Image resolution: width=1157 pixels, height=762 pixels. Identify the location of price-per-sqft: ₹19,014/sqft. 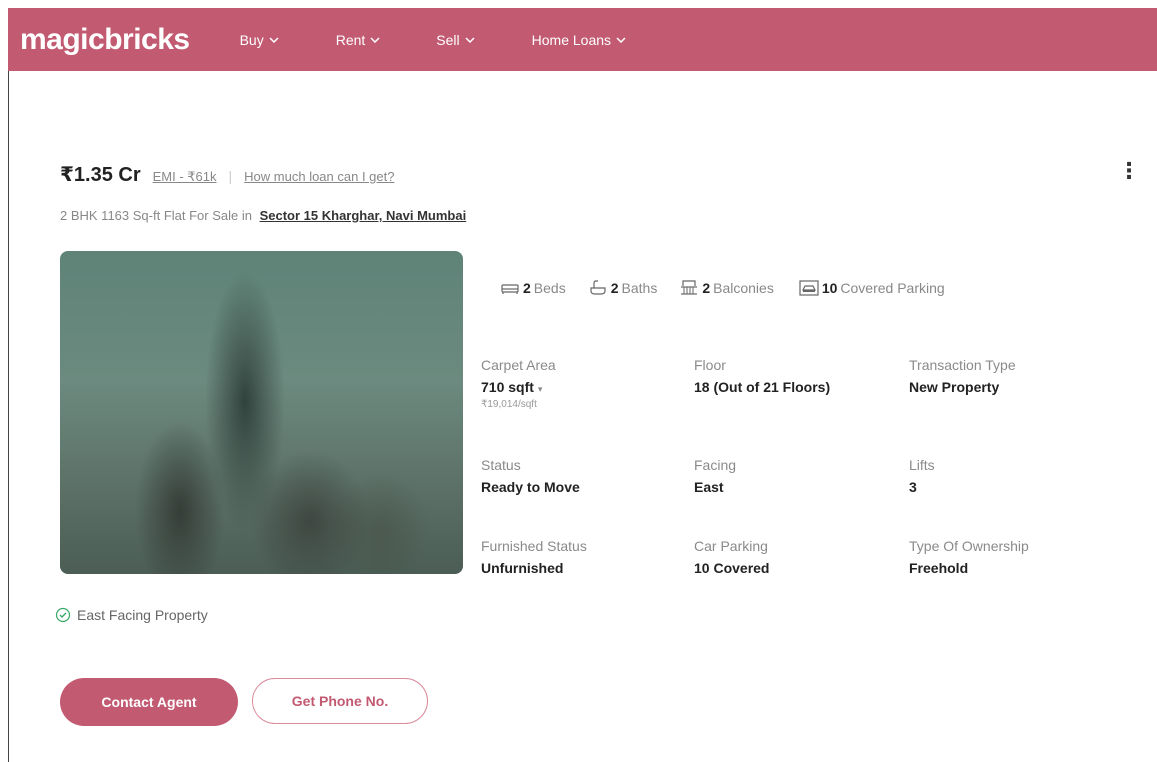
(509, 404).